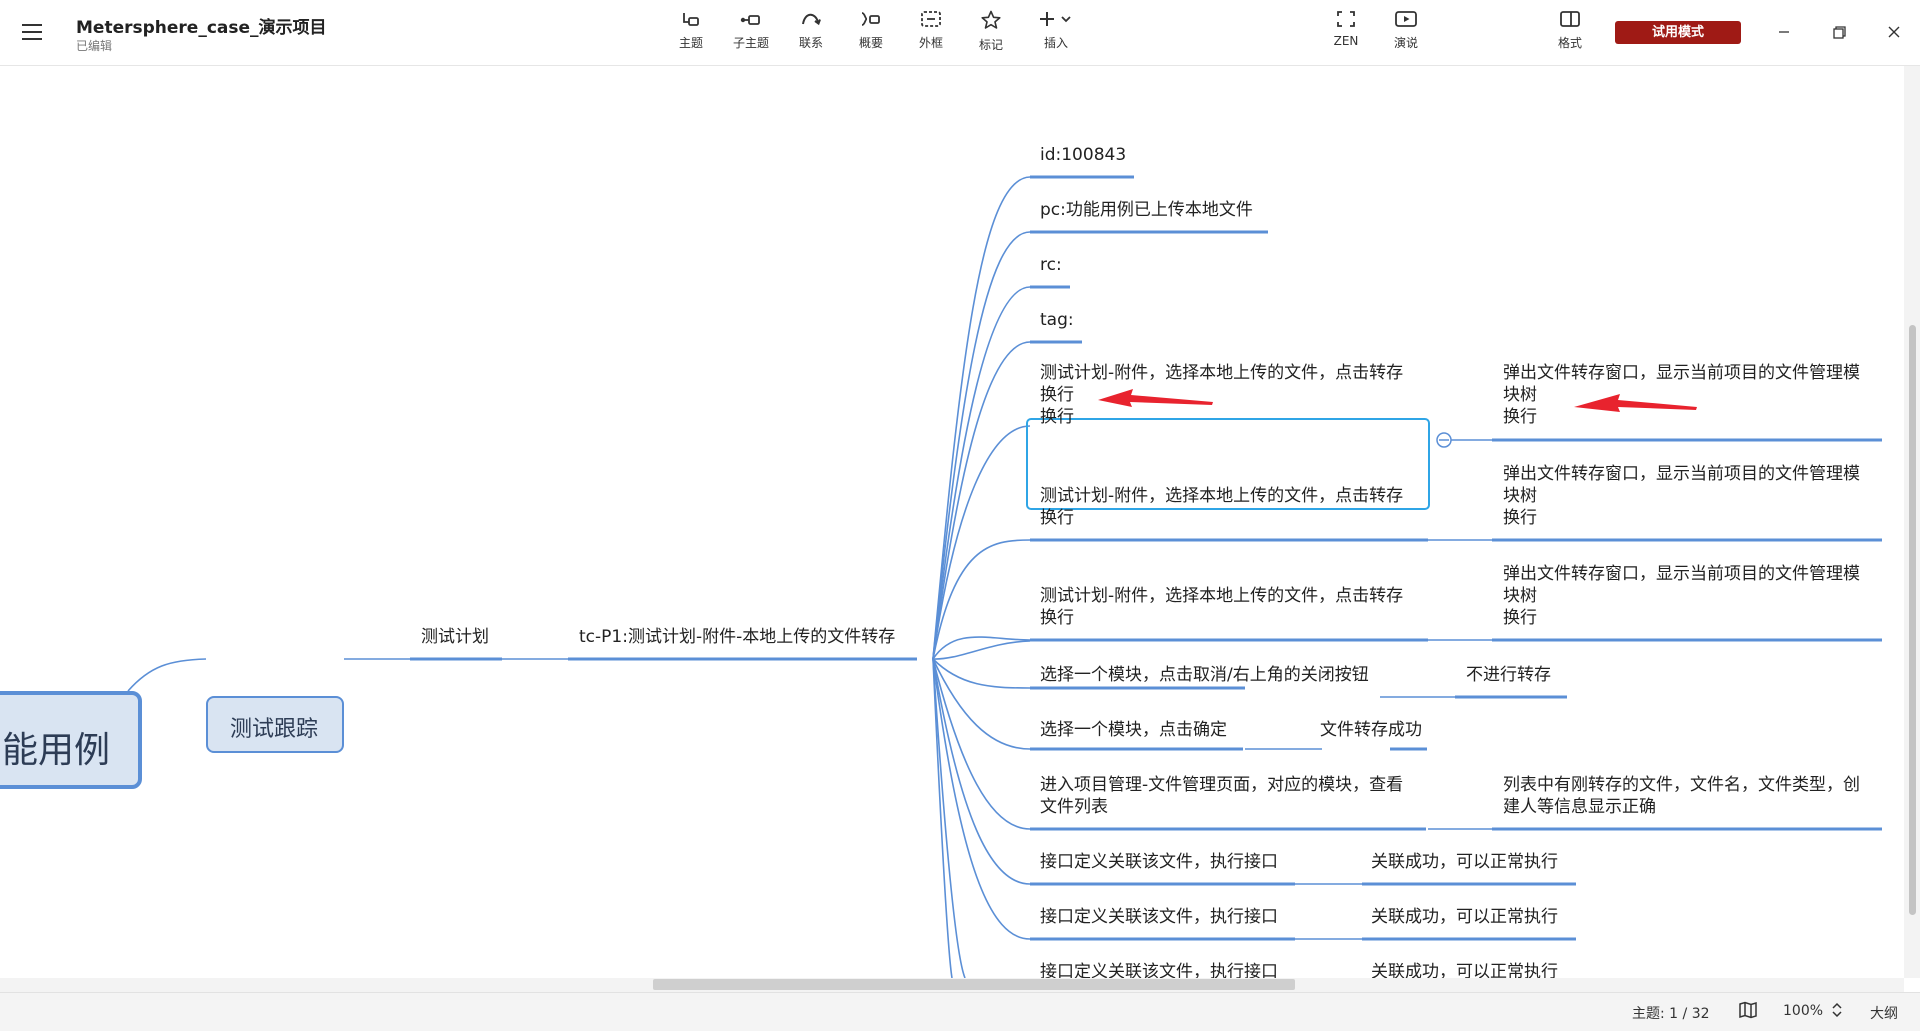  What do you see at coordinates (931, 19) in the screenshot?
I see `boundary-icon` at bounding box center [931, 19].